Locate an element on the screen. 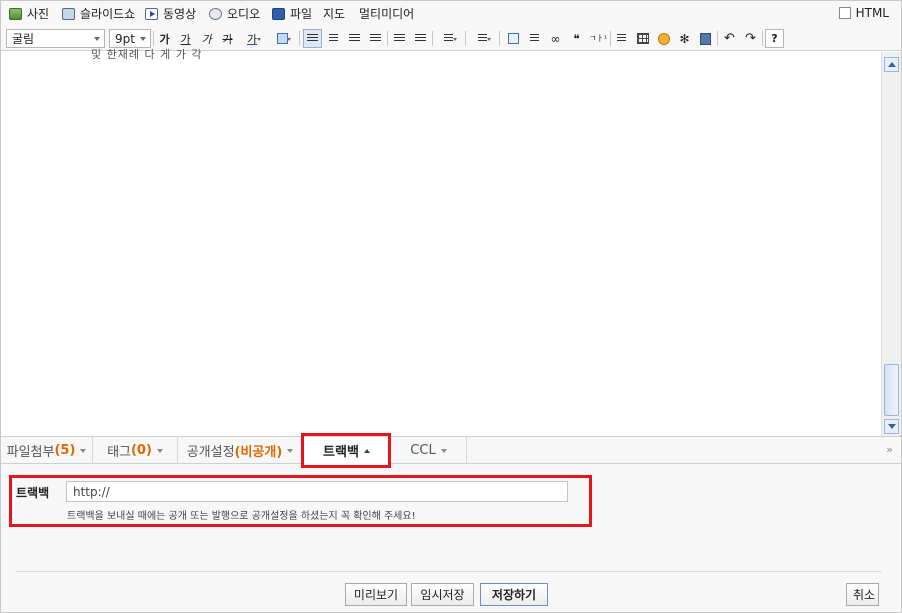  tab-visibility-label: 공개설정 is located at coordinates (210, 452).